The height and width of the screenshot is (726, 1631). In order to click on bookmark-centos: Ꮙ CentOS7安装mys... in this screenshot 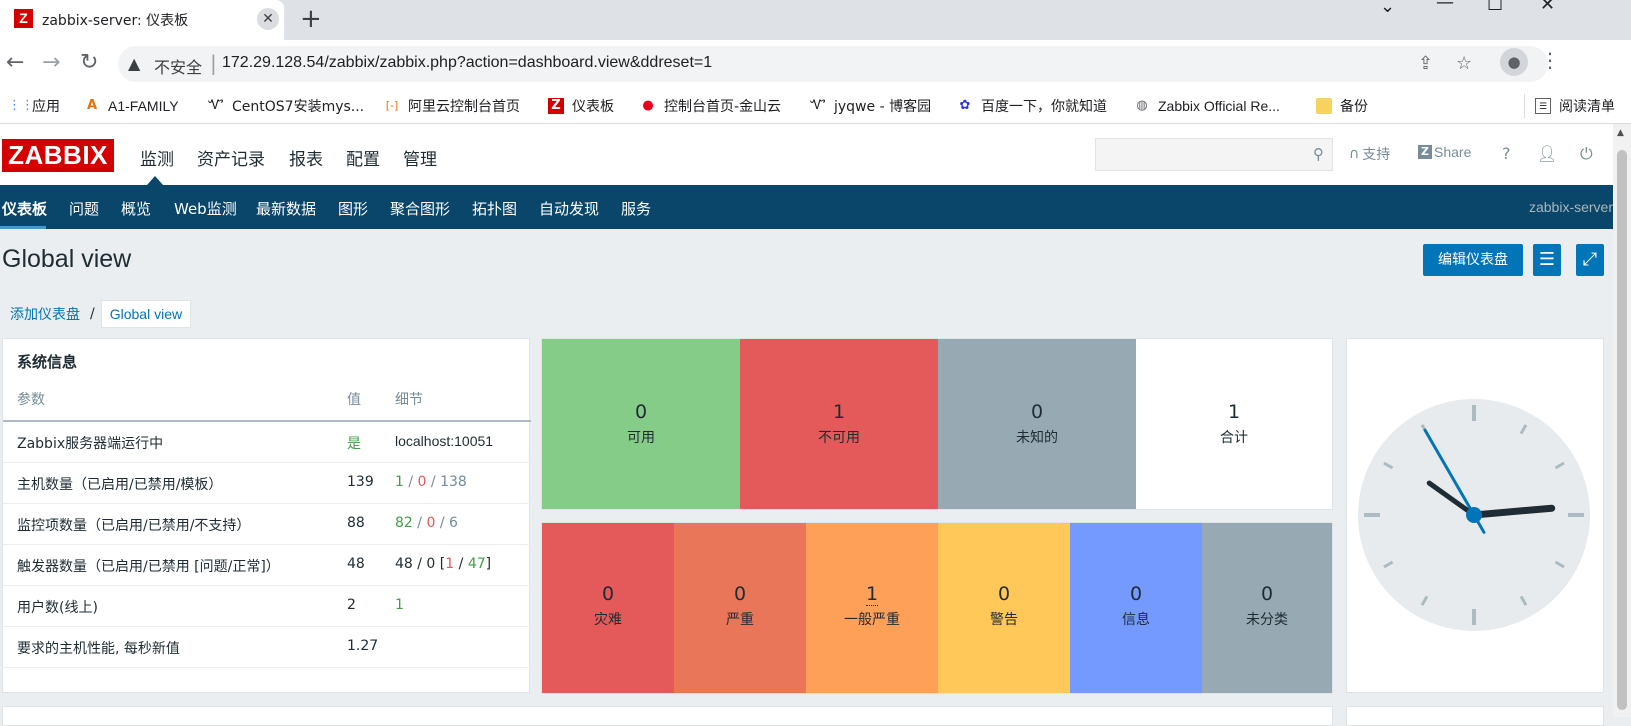, I will do `click(286, 106)`.